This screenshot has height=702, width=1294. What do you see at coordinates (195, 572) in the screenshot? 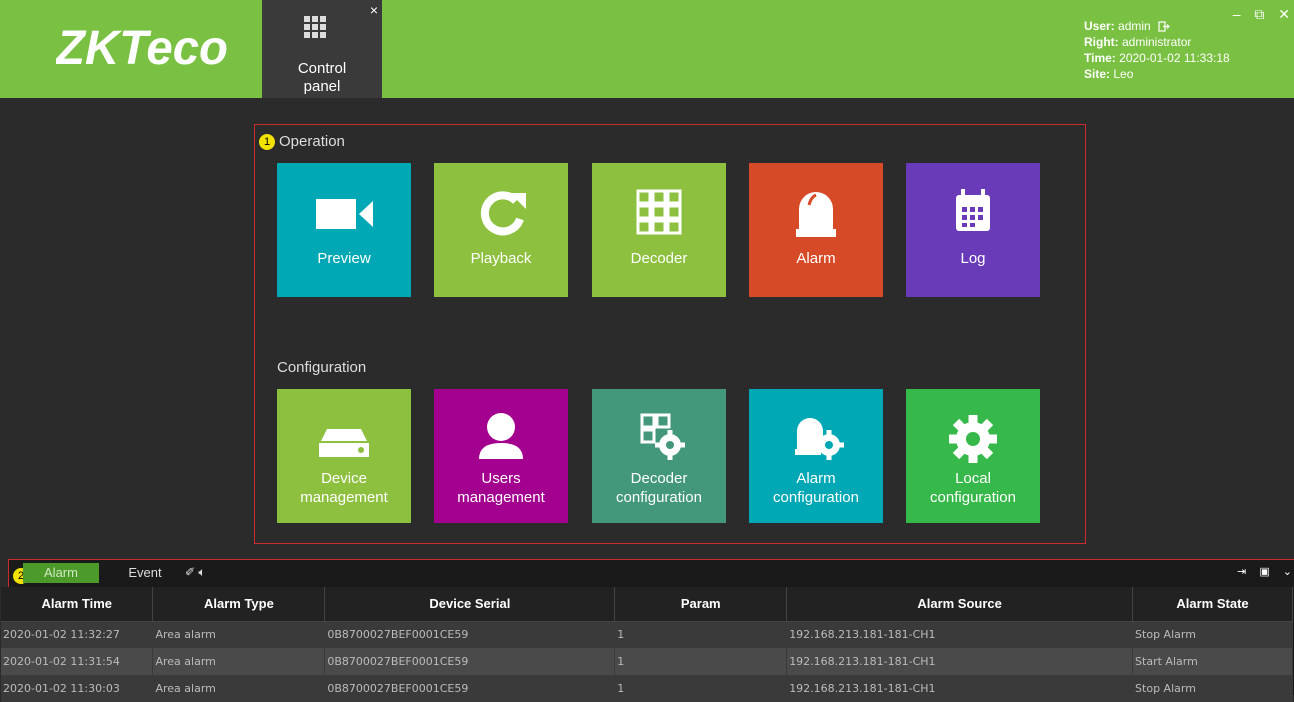
I see `dock-tools: ✐ 🔈︎` at bounding box center [195, 572].